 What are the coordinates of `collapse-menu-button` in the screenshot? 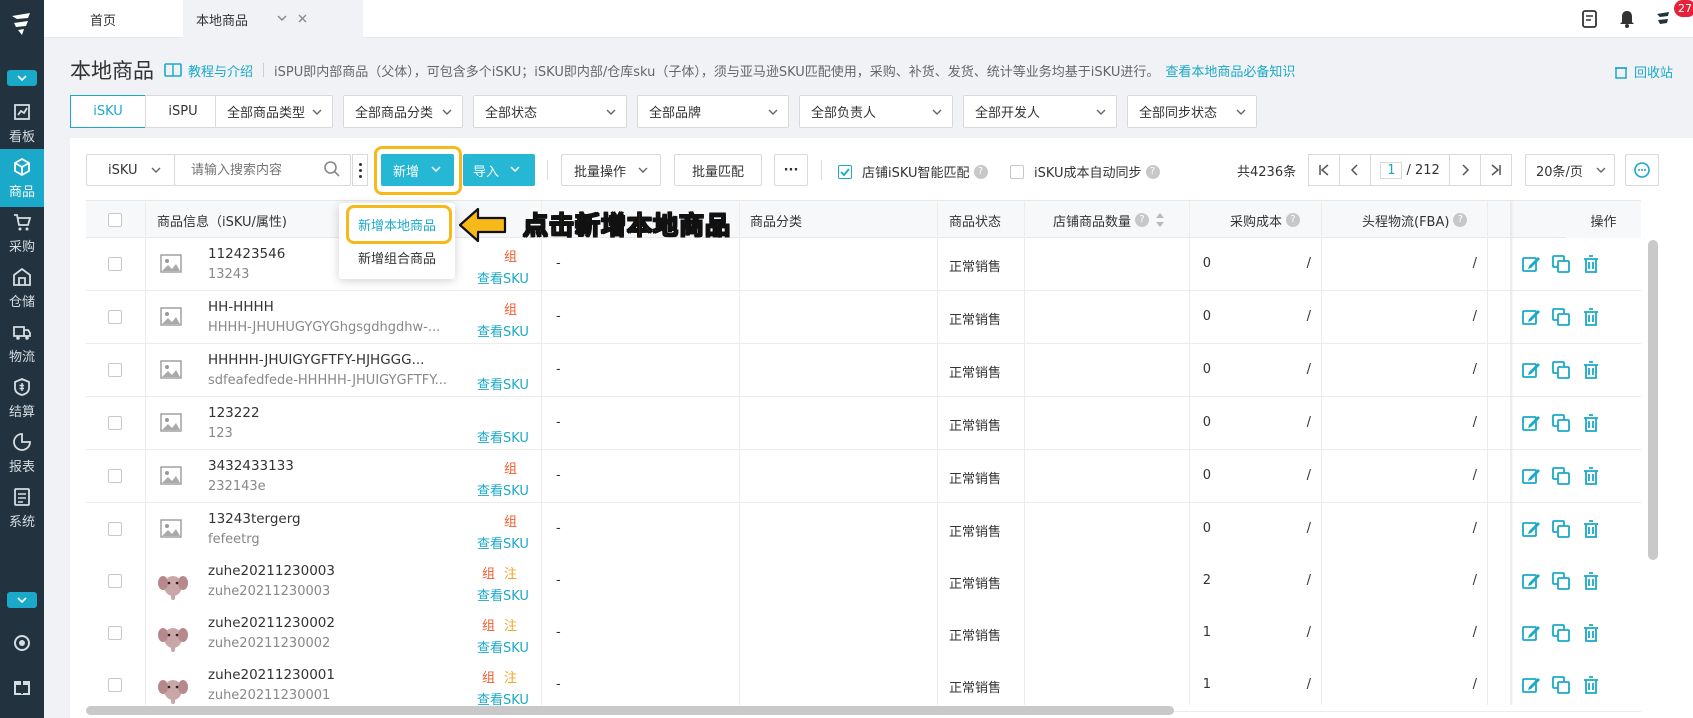 It's located at (22, 78).